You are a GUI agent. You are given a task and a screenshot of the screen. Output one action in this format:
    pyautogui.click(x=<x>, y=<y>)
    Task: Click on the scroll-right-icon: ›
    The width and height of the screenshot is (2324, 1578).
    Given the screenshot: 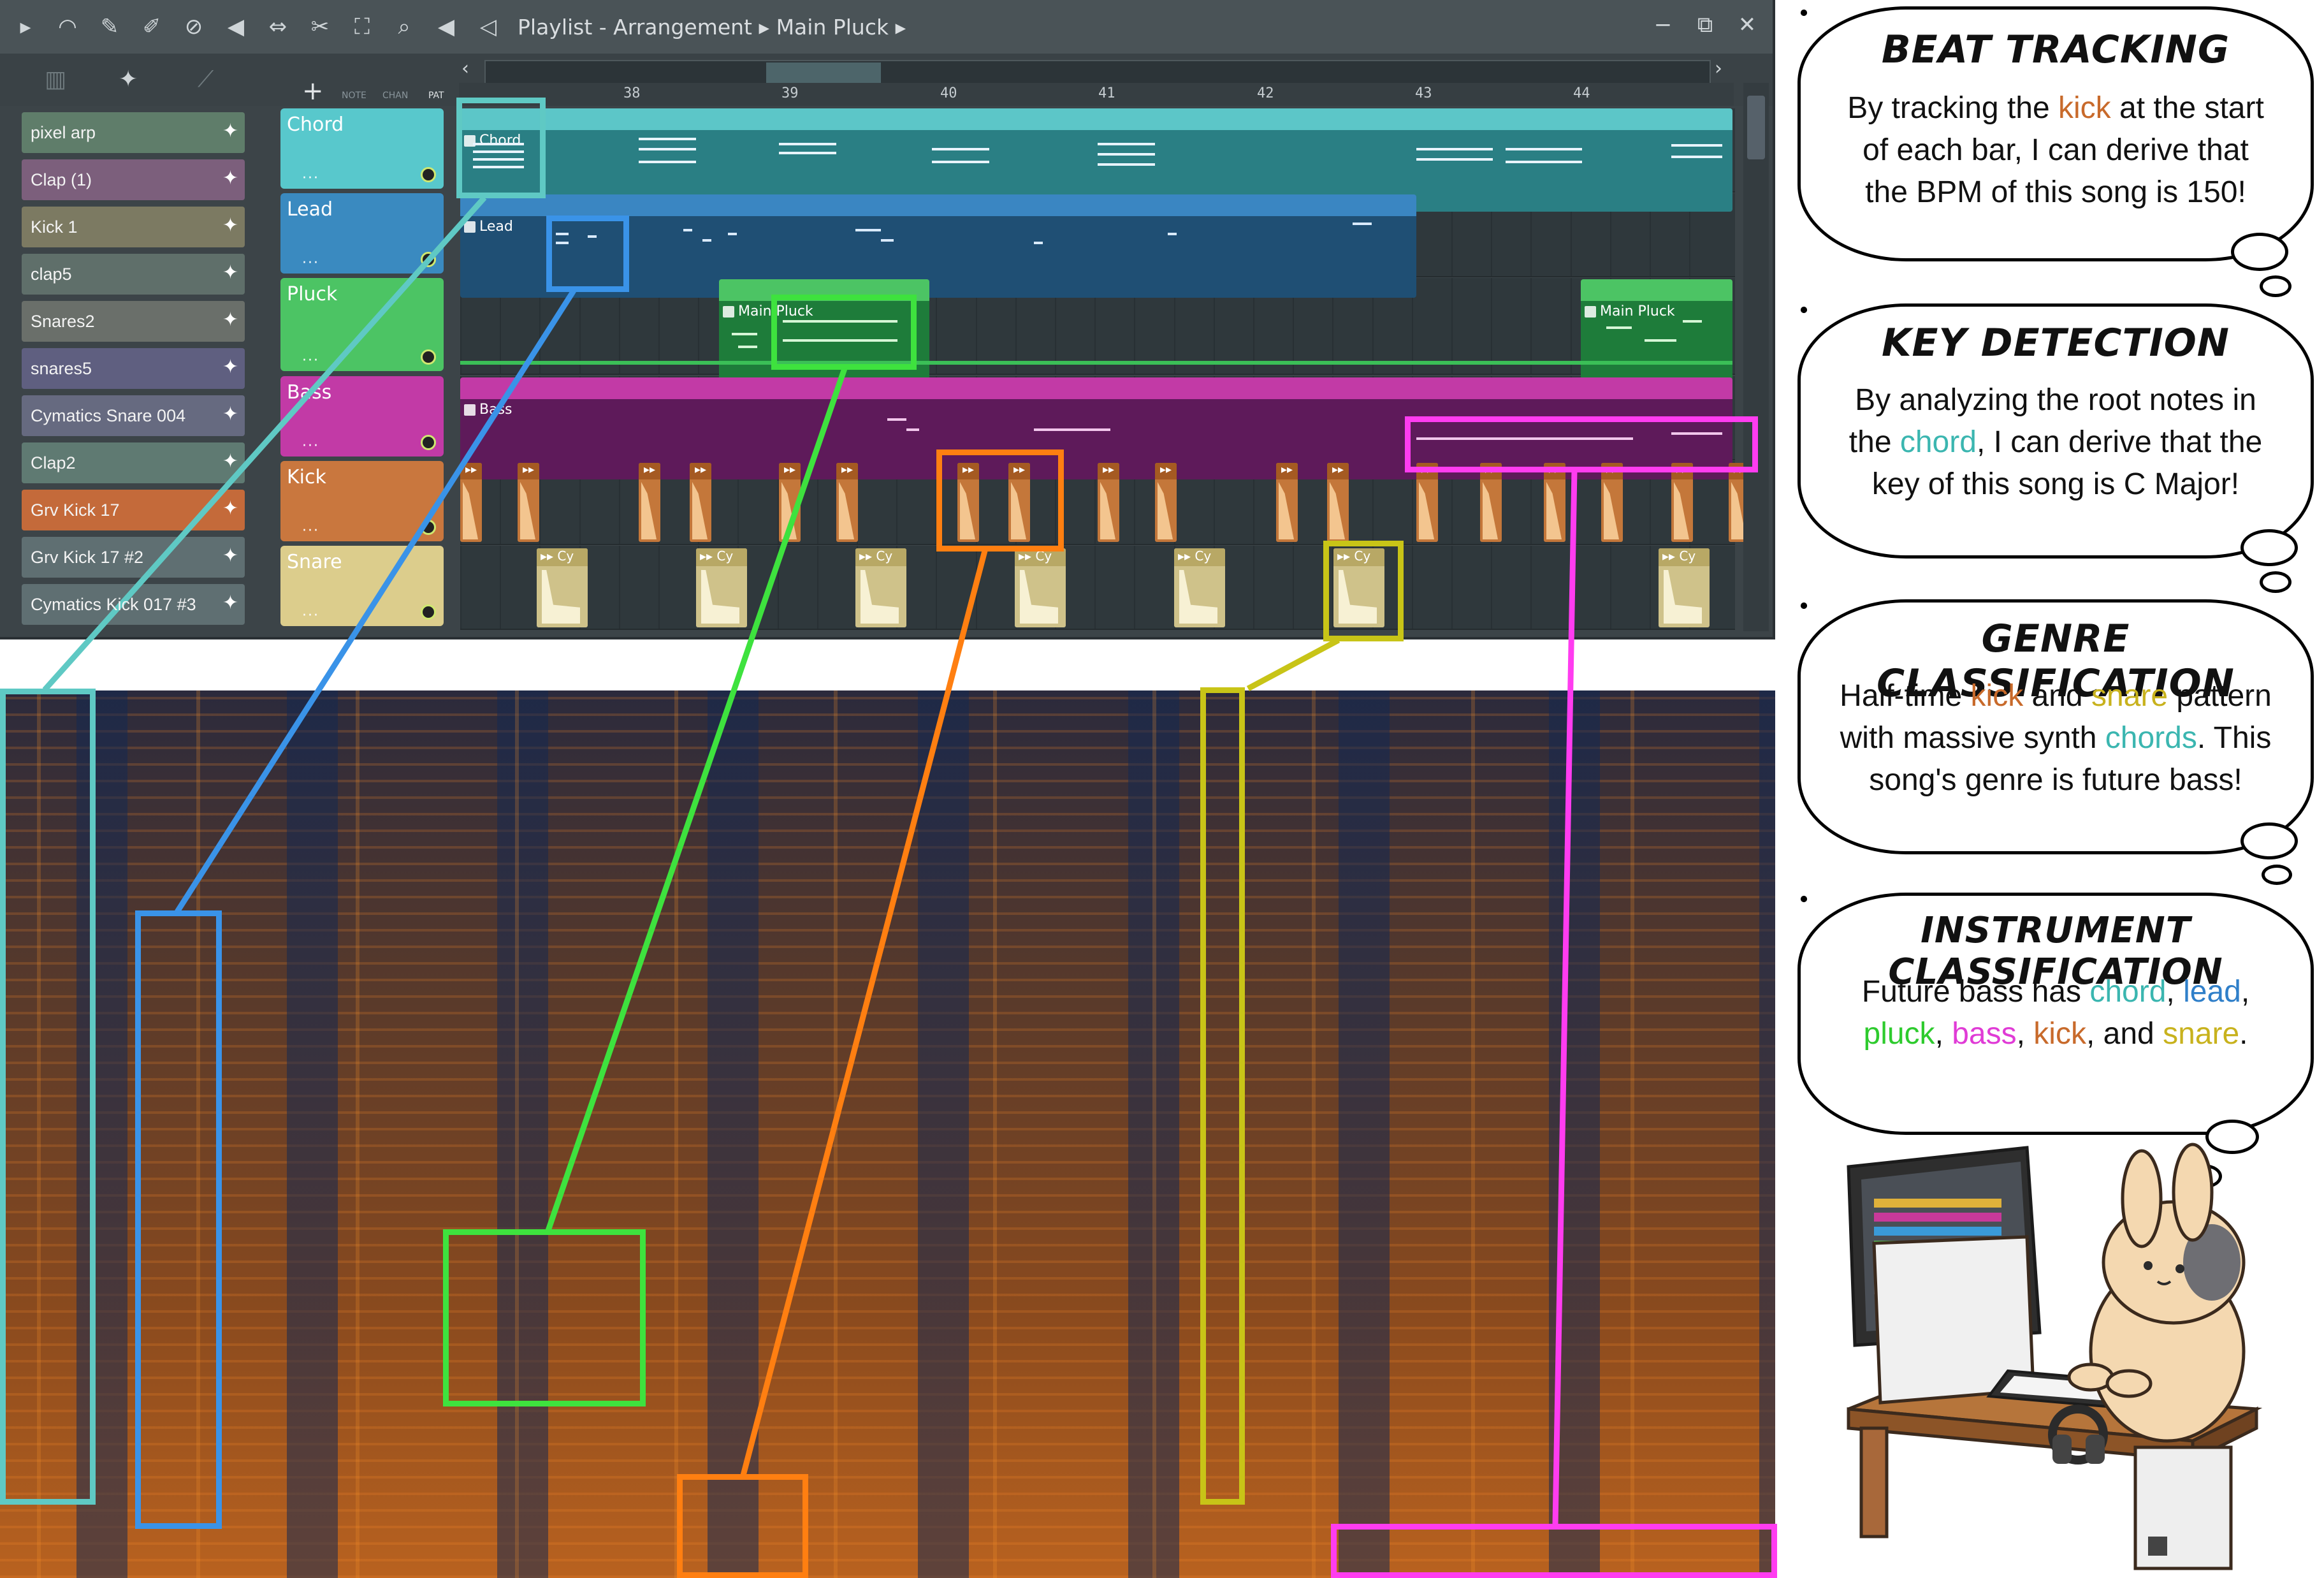 What is the action you would take?
    pyautogui.click(x=1718, y=68)
    